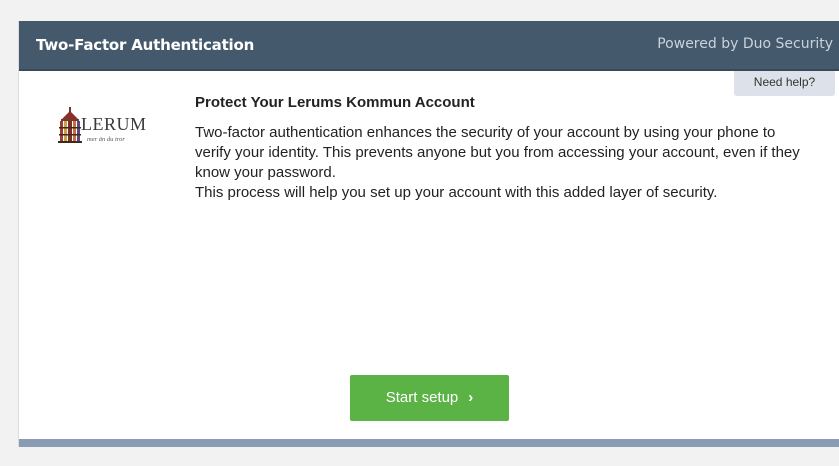 The height and width of the screenshot is (466, 839). What do you see at coordinates (114, 124) in the screenshot?
I see `logo-name: LERUM` at bounding box center [114, 124].